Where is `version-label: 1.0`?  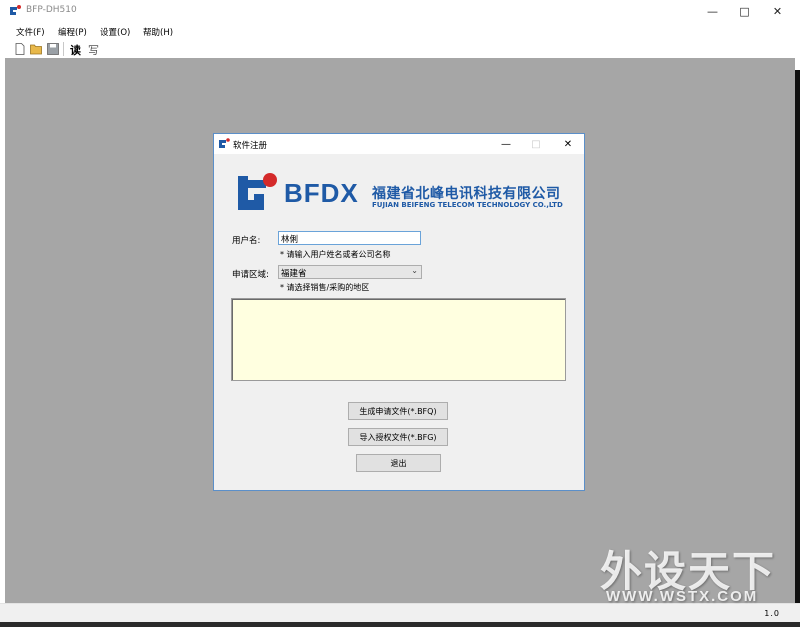 version-label: 1.0 is located at coordinates (772, 613).